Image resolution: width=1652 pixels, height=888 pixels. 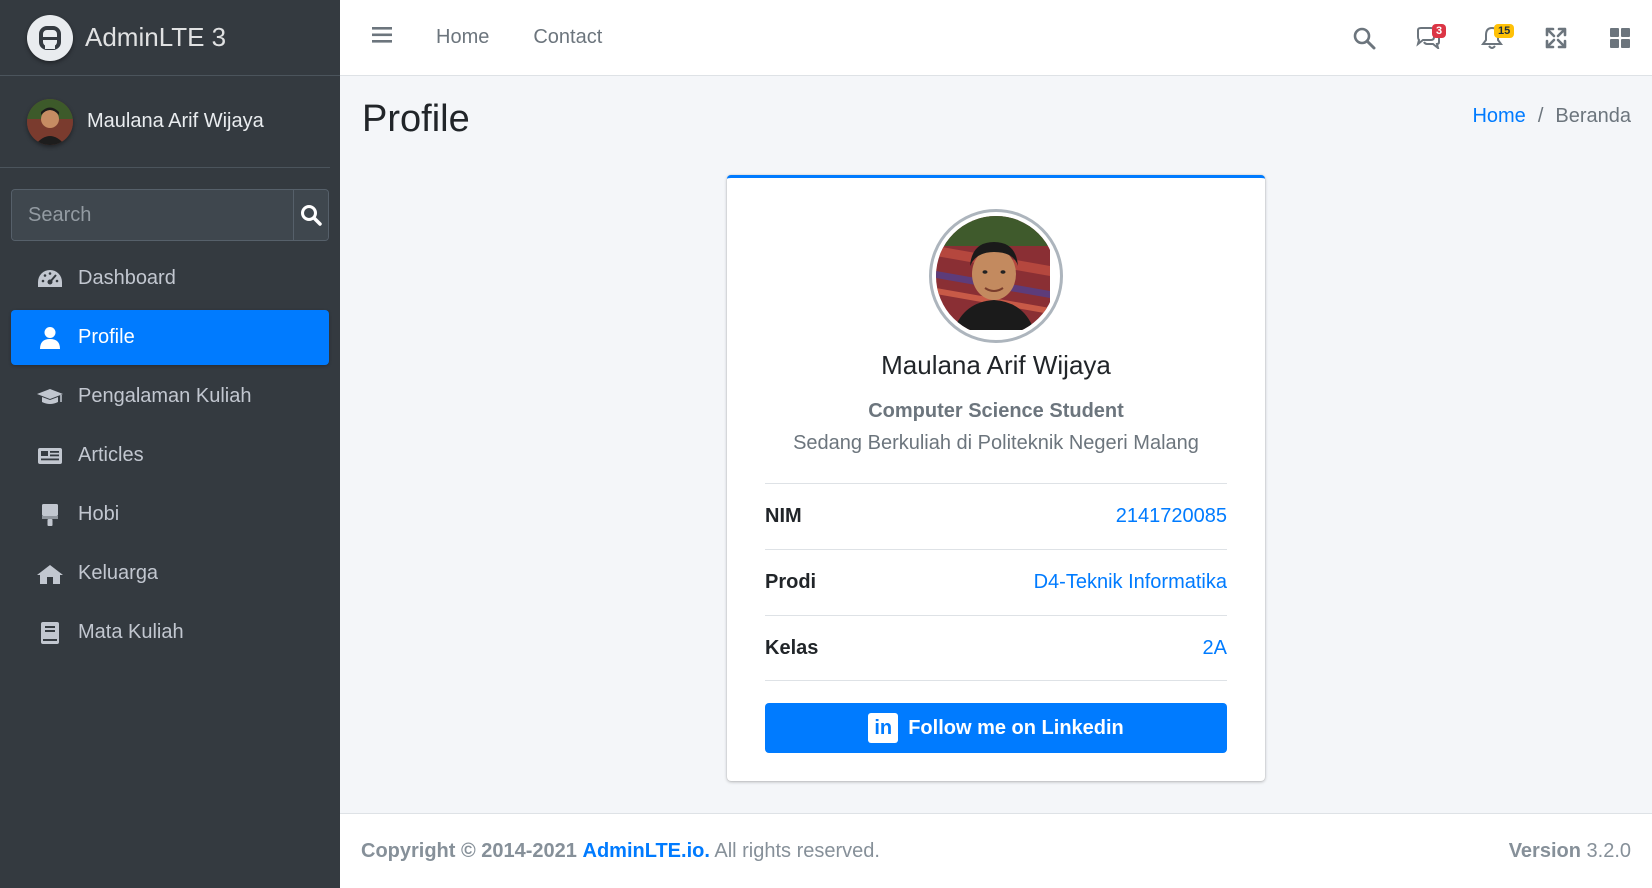 I want to click on breadcrumb-current: Beranda, so click(x=1593, y=116).